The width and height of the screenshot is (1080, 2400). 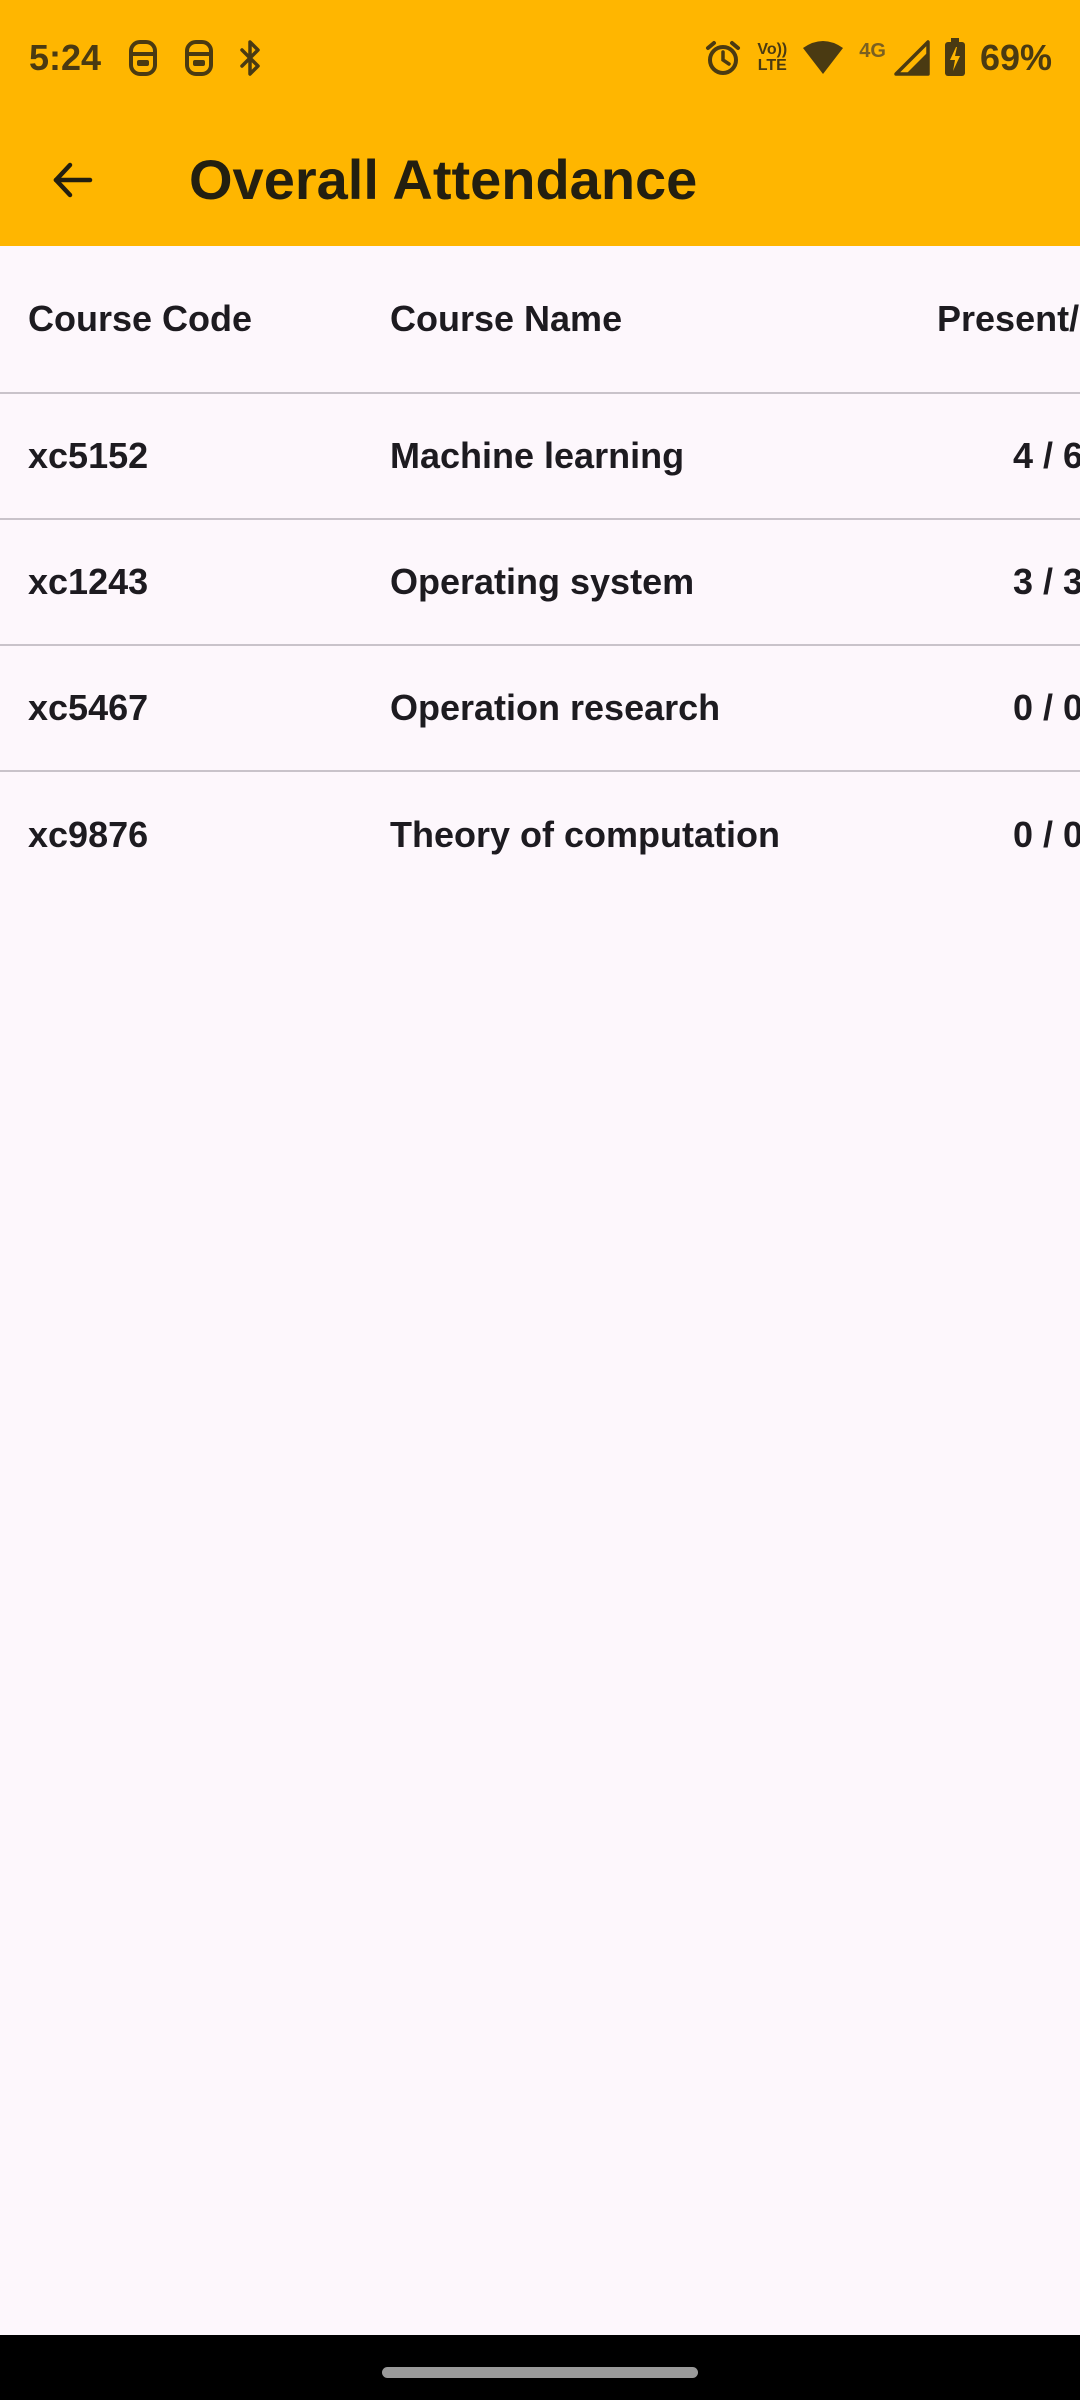 What do you see at coordinates (88, 581) in the screenshot?
I see `course-code-cell: xc1243` at bounding box center [88, 581].